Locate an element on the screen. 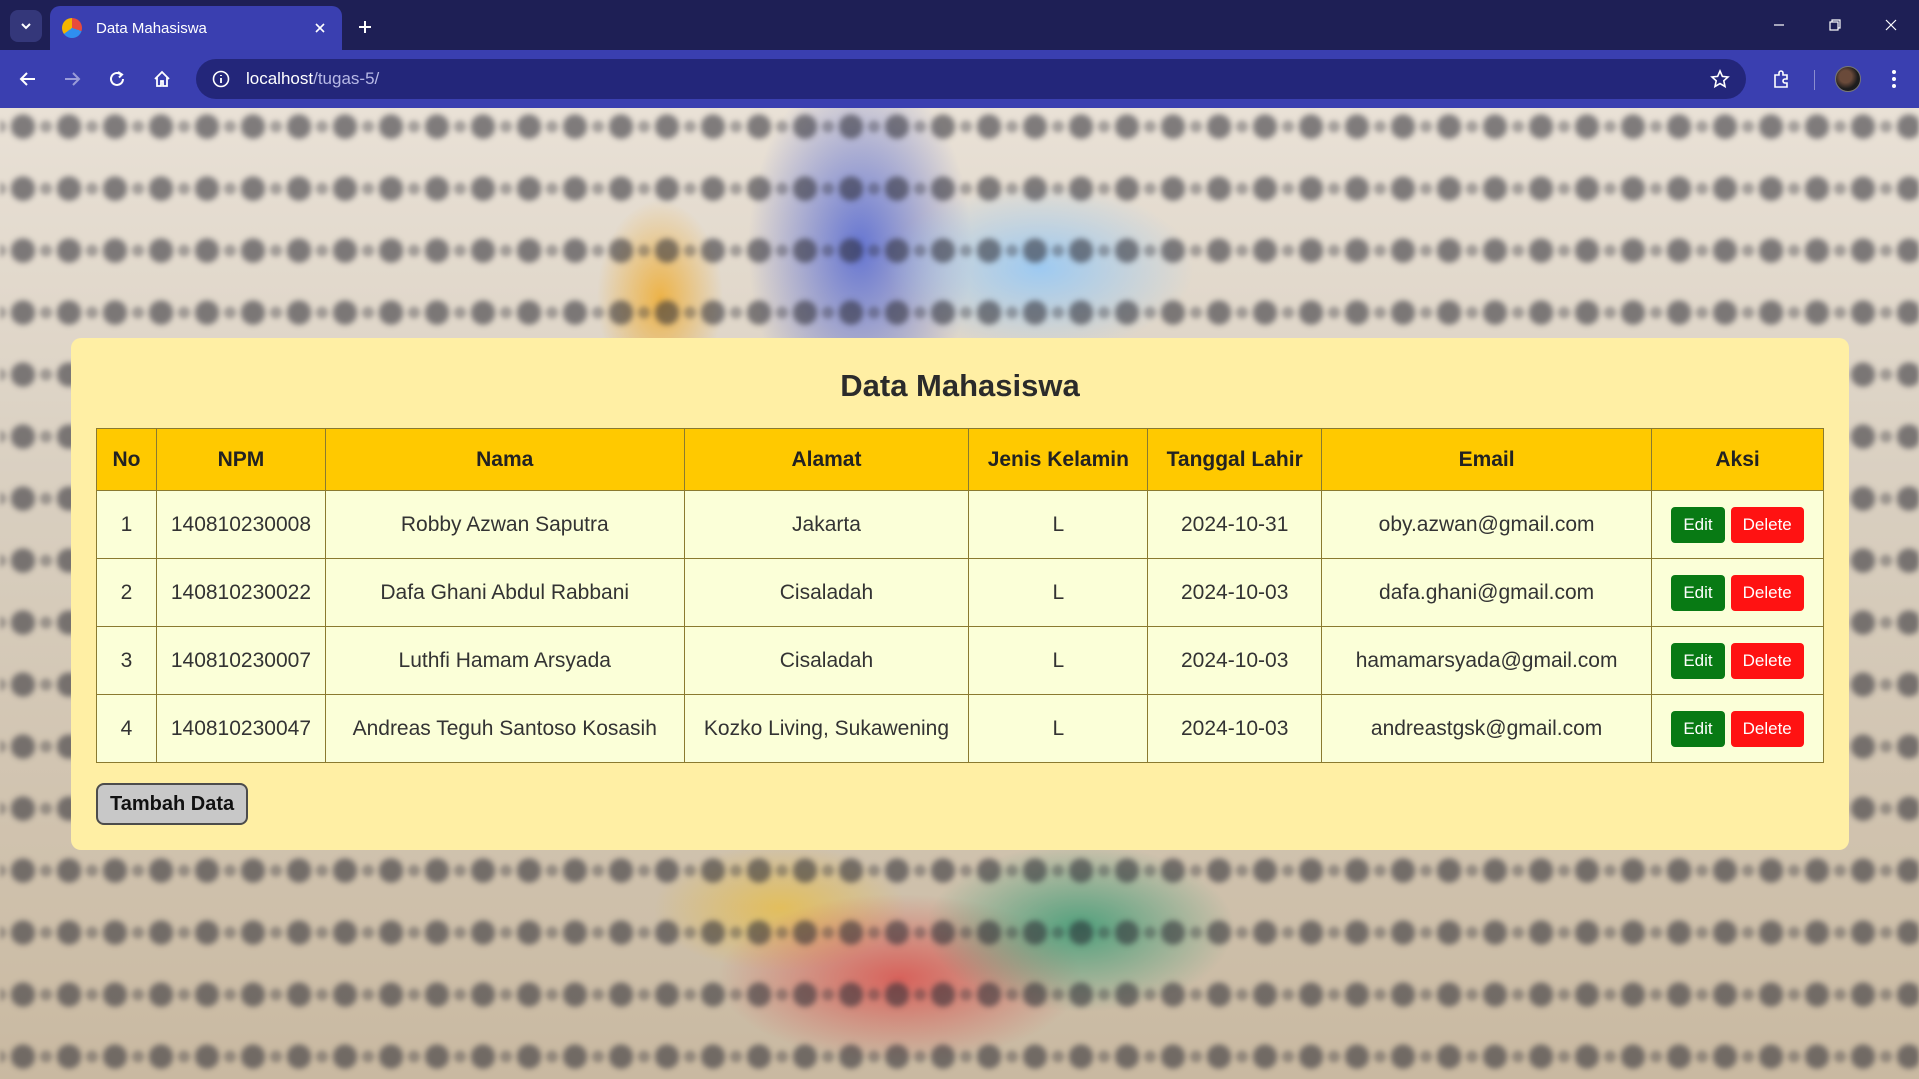 Image resolution: width=1919 pixels, height=1079 pixels. cell-no: 1 is located at coordinates (126, 524).